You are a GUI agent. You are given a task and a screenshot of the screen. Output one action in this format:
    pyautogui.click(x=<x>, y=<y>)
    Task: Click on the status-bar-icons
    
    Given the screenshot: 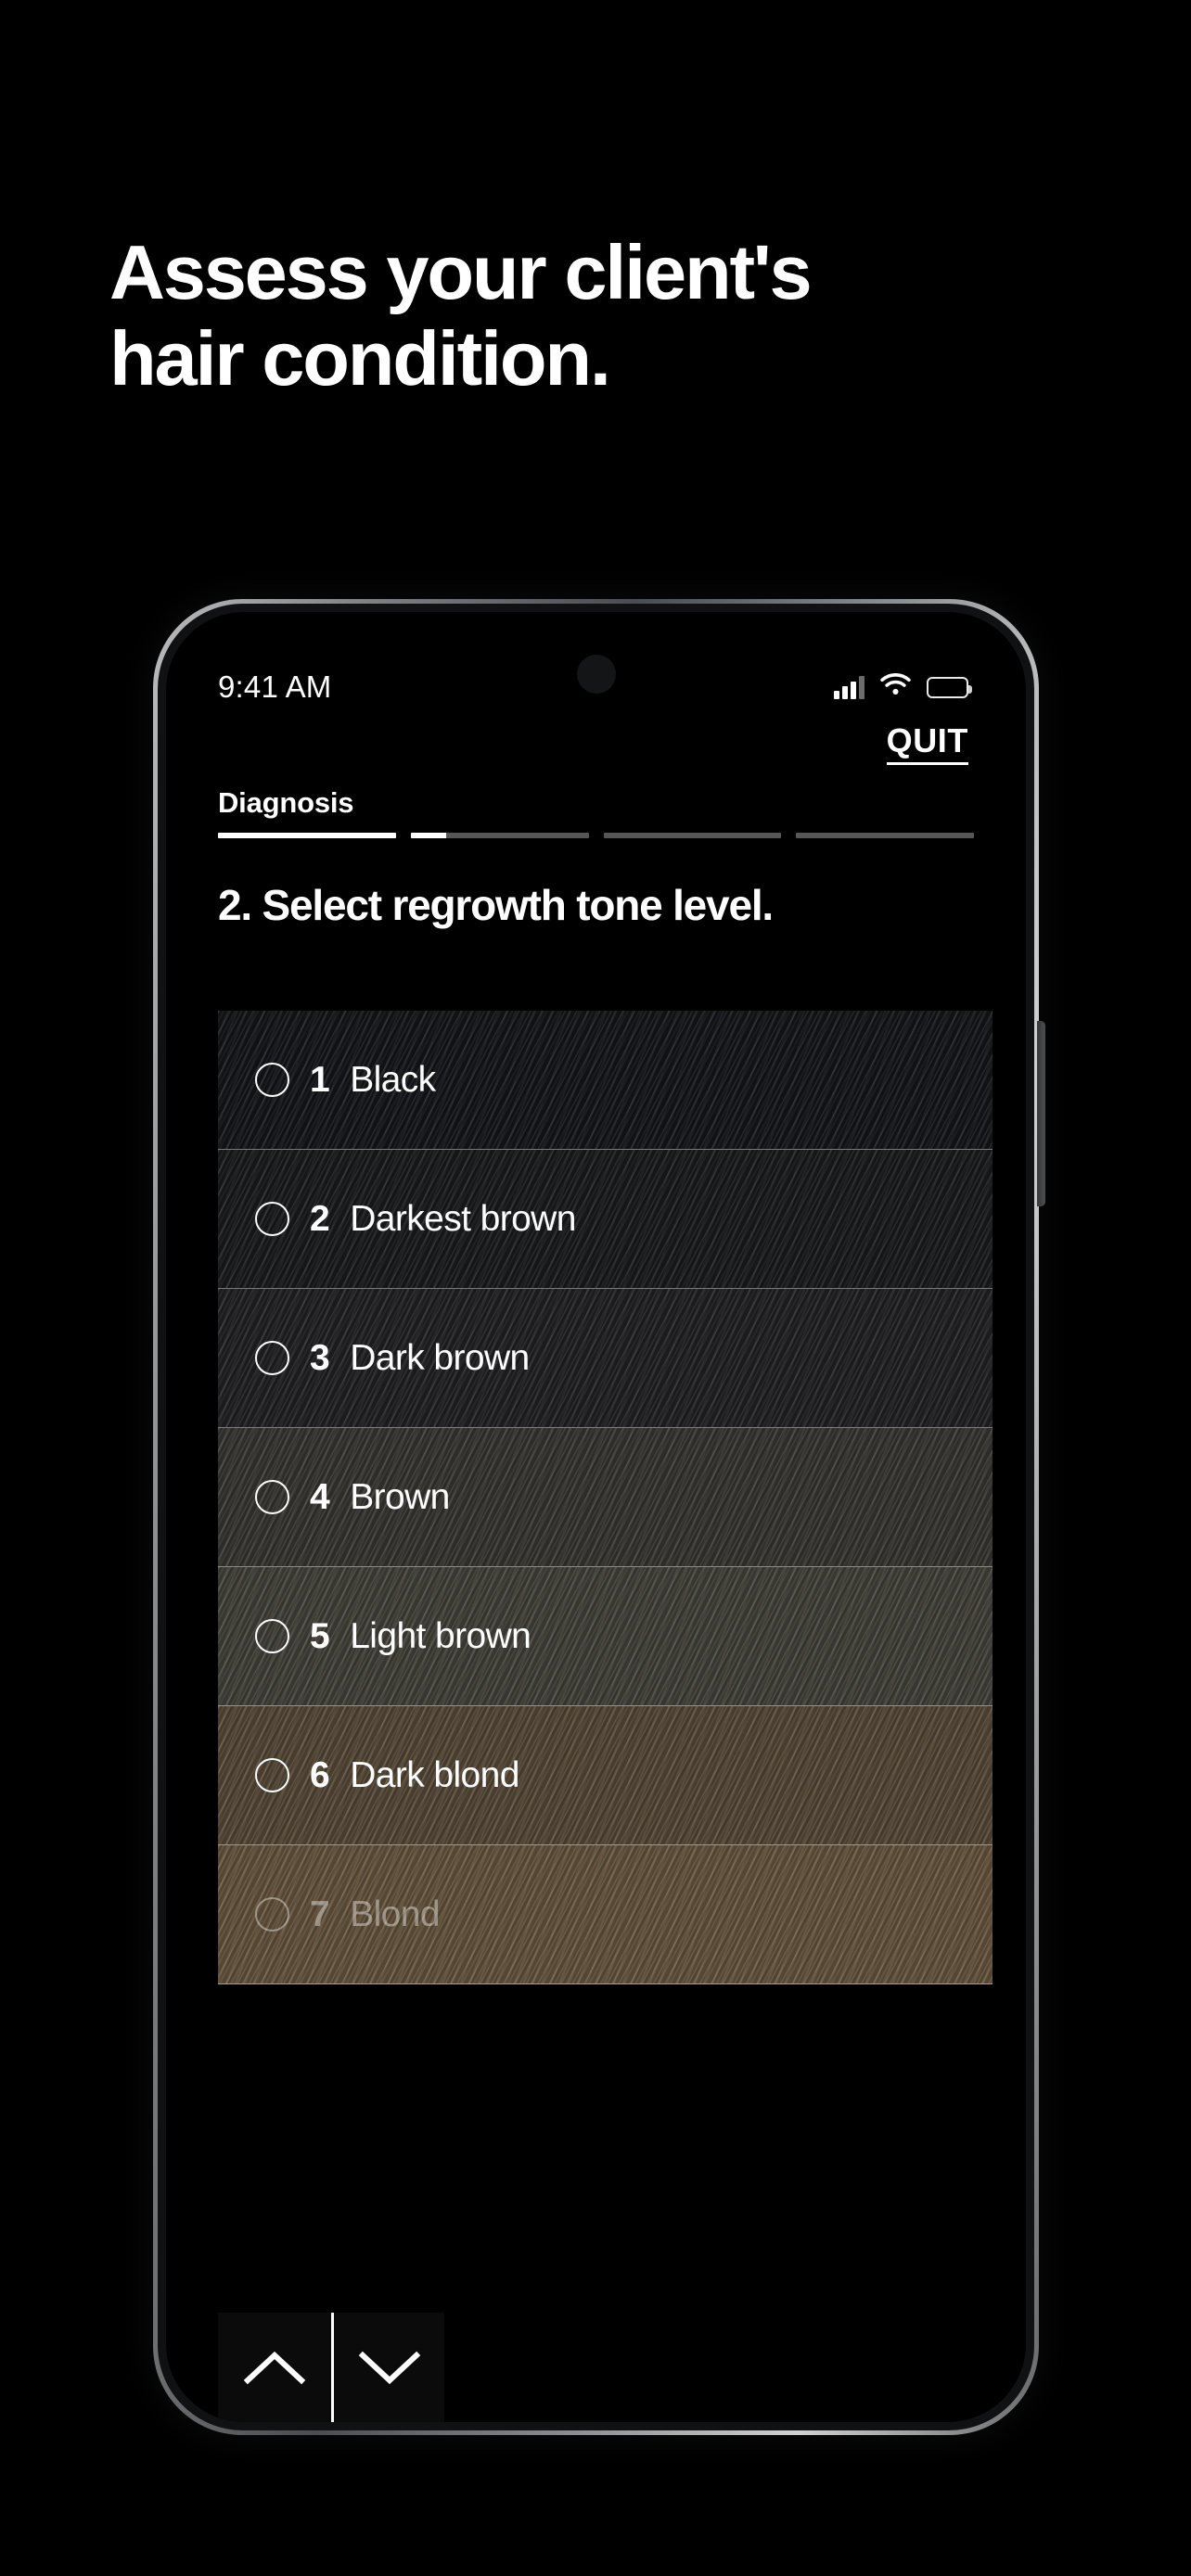 What is the action you would take?
    pyautogui.click(x=903, y=686)
    